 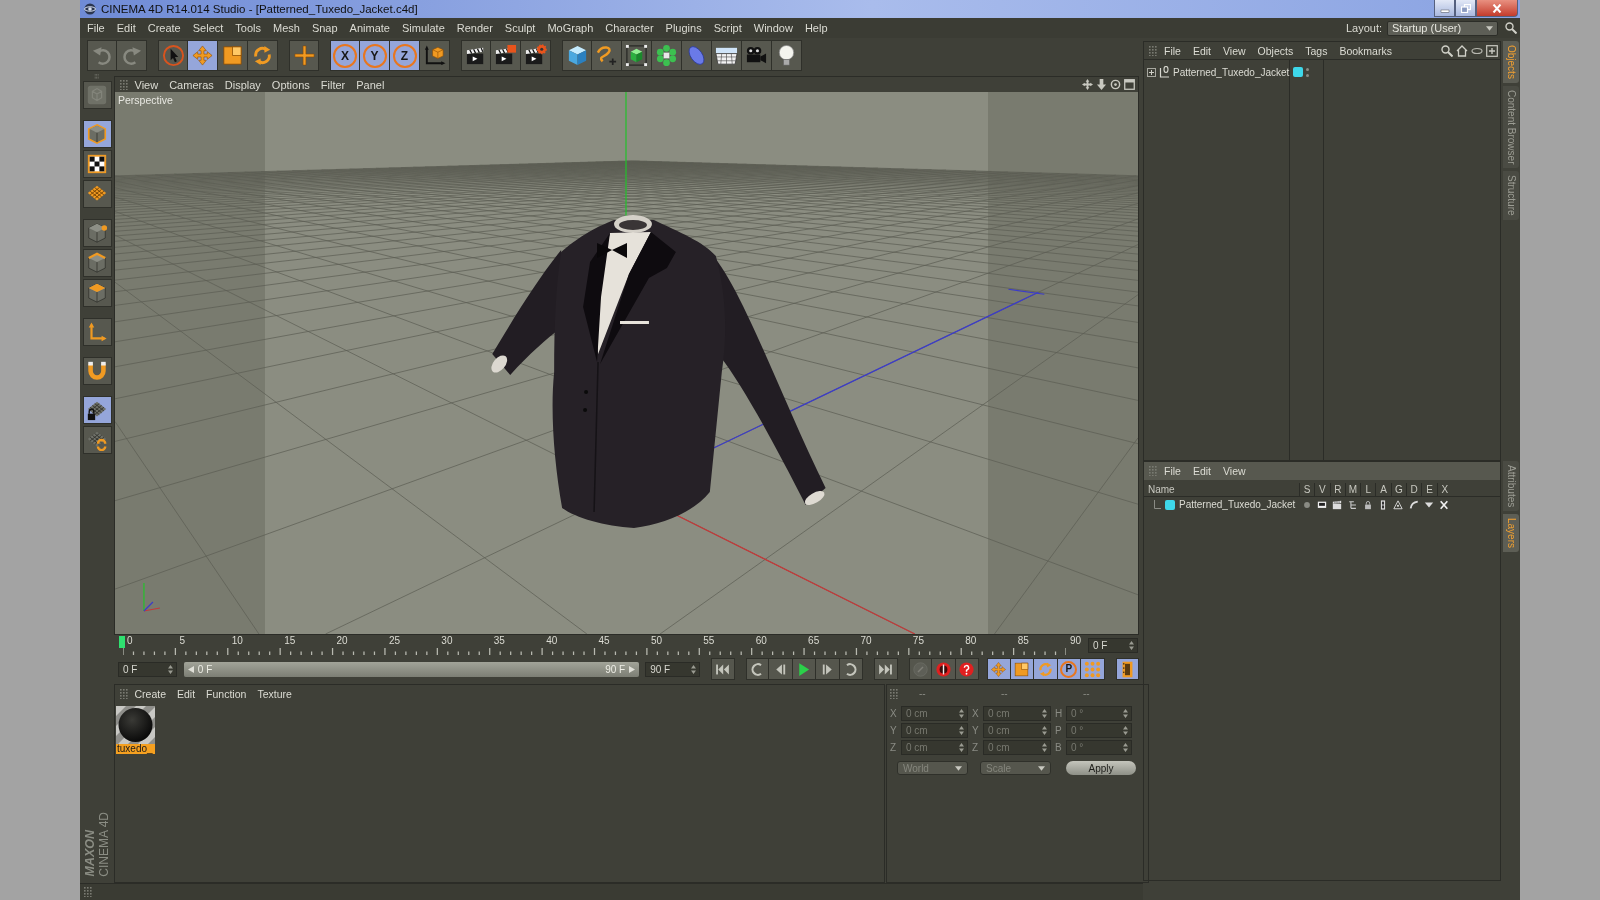 I want to click on menu-item: Script, so click(x=727, y=28).